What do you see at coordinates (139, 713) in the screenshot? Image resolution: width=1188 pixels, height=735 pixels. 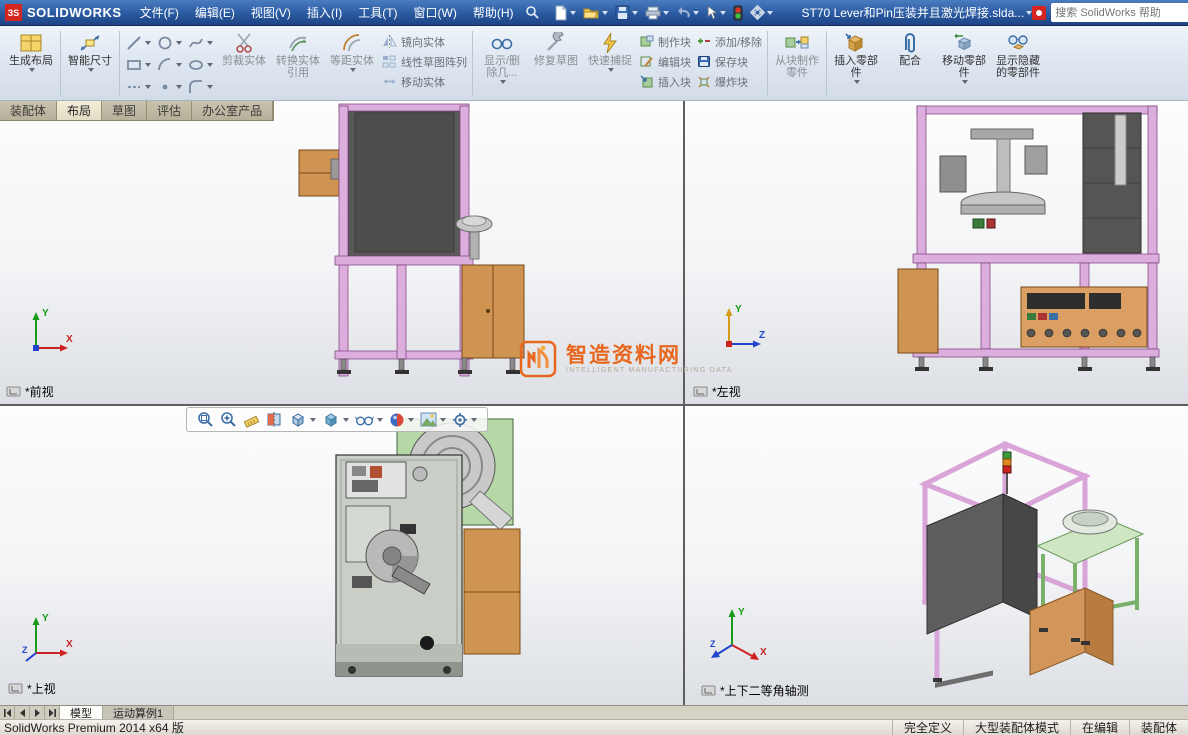 I see `motion-study-tab: 运动算例1` at bounding box center [139, 713].